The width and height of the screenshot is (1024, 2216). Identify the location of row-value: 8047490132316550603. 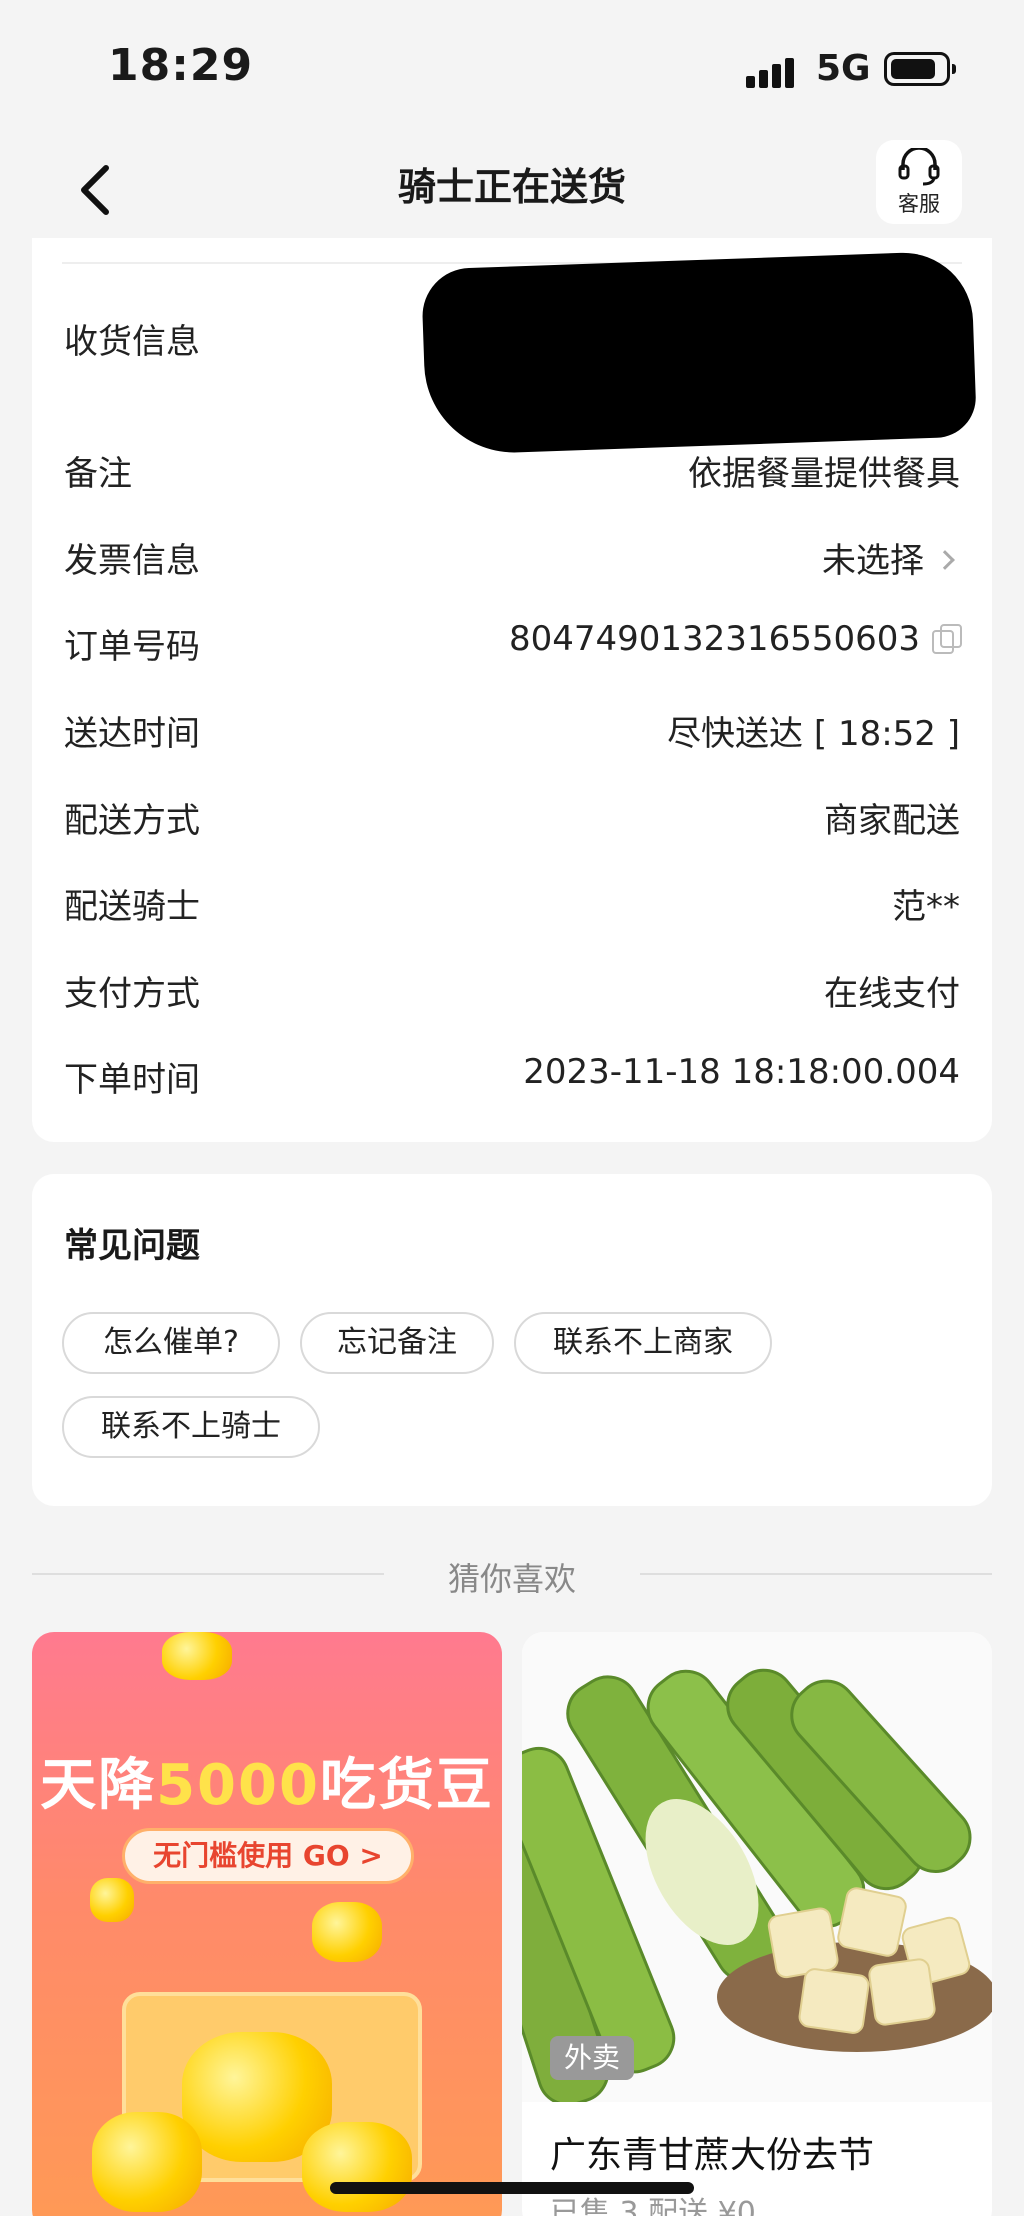
(714, 639).